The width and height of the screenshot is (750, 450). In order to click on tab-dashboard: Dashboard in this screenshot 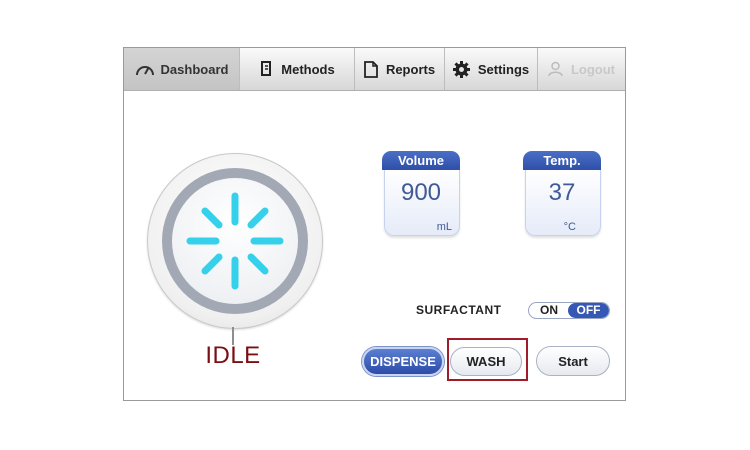, I will do `click(182, 69)`.